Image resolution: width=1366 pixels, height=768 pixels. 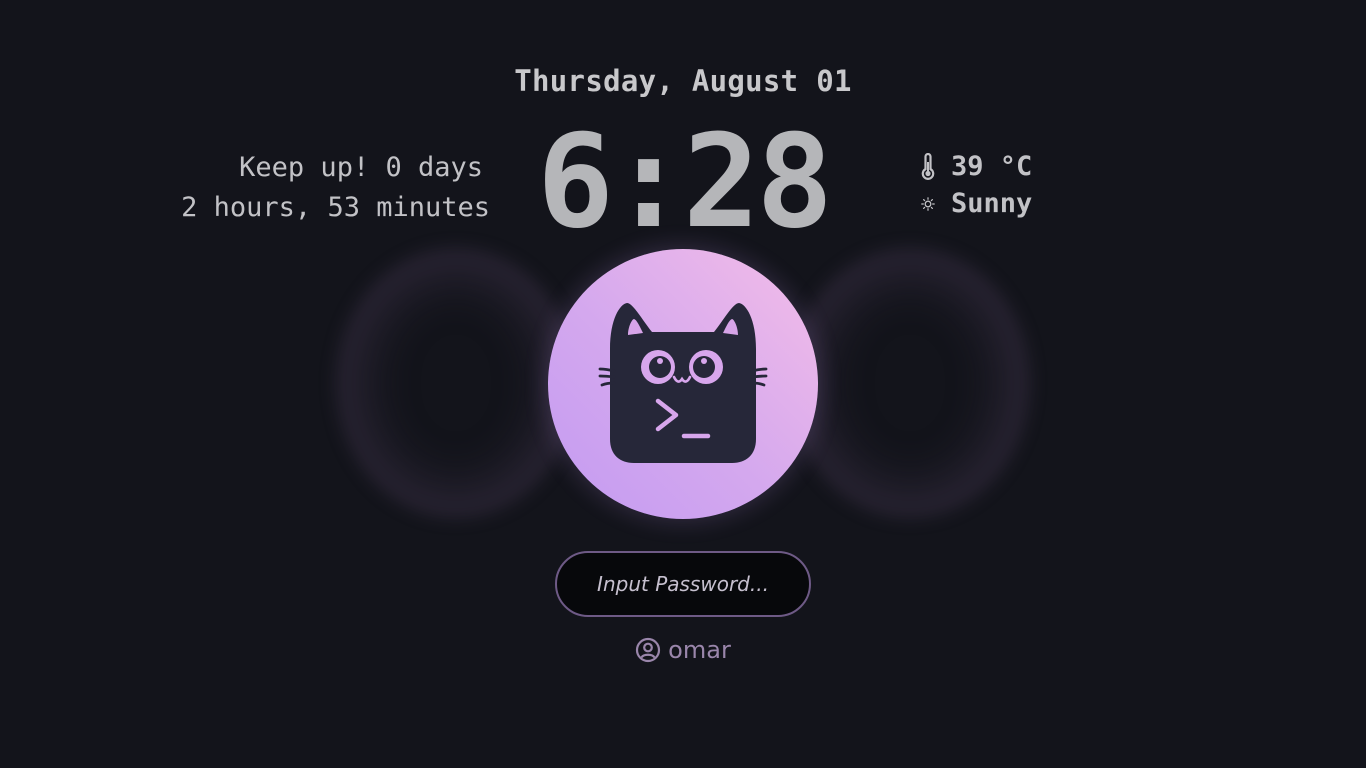 I want to click on weather-widget: 39 °C Sunny, so click(x=975, y=185).